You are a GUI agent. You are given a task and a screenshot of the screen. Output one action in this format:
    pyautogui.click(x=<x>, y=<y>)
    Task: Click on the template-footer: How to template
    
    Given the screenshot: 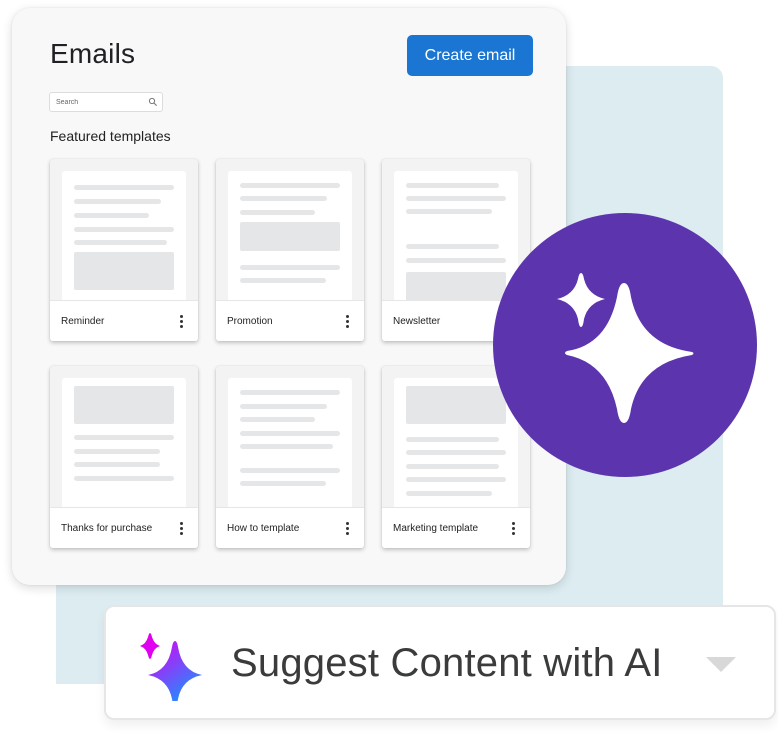 What is the action you would take?
    pyautogui.click(x=290, y=527)
    